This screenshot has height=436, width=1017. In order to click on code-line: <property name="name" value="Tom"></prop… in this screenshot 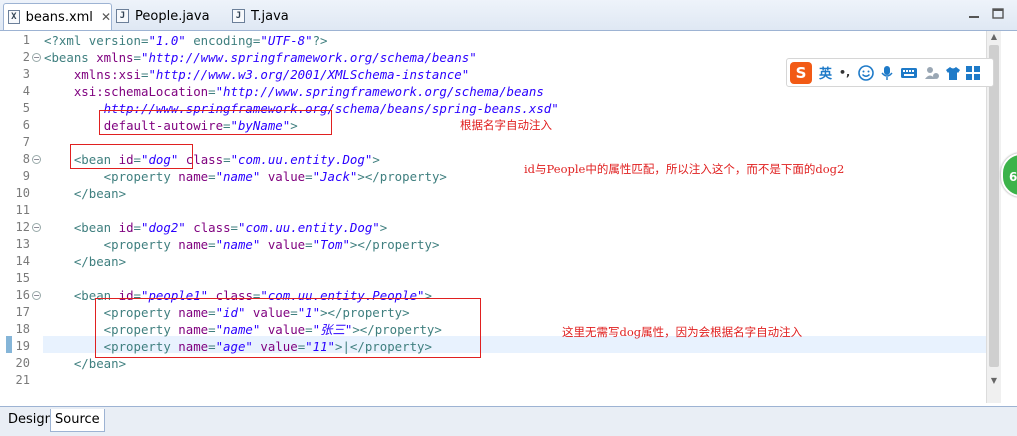, I will do `click(242, 244)`.